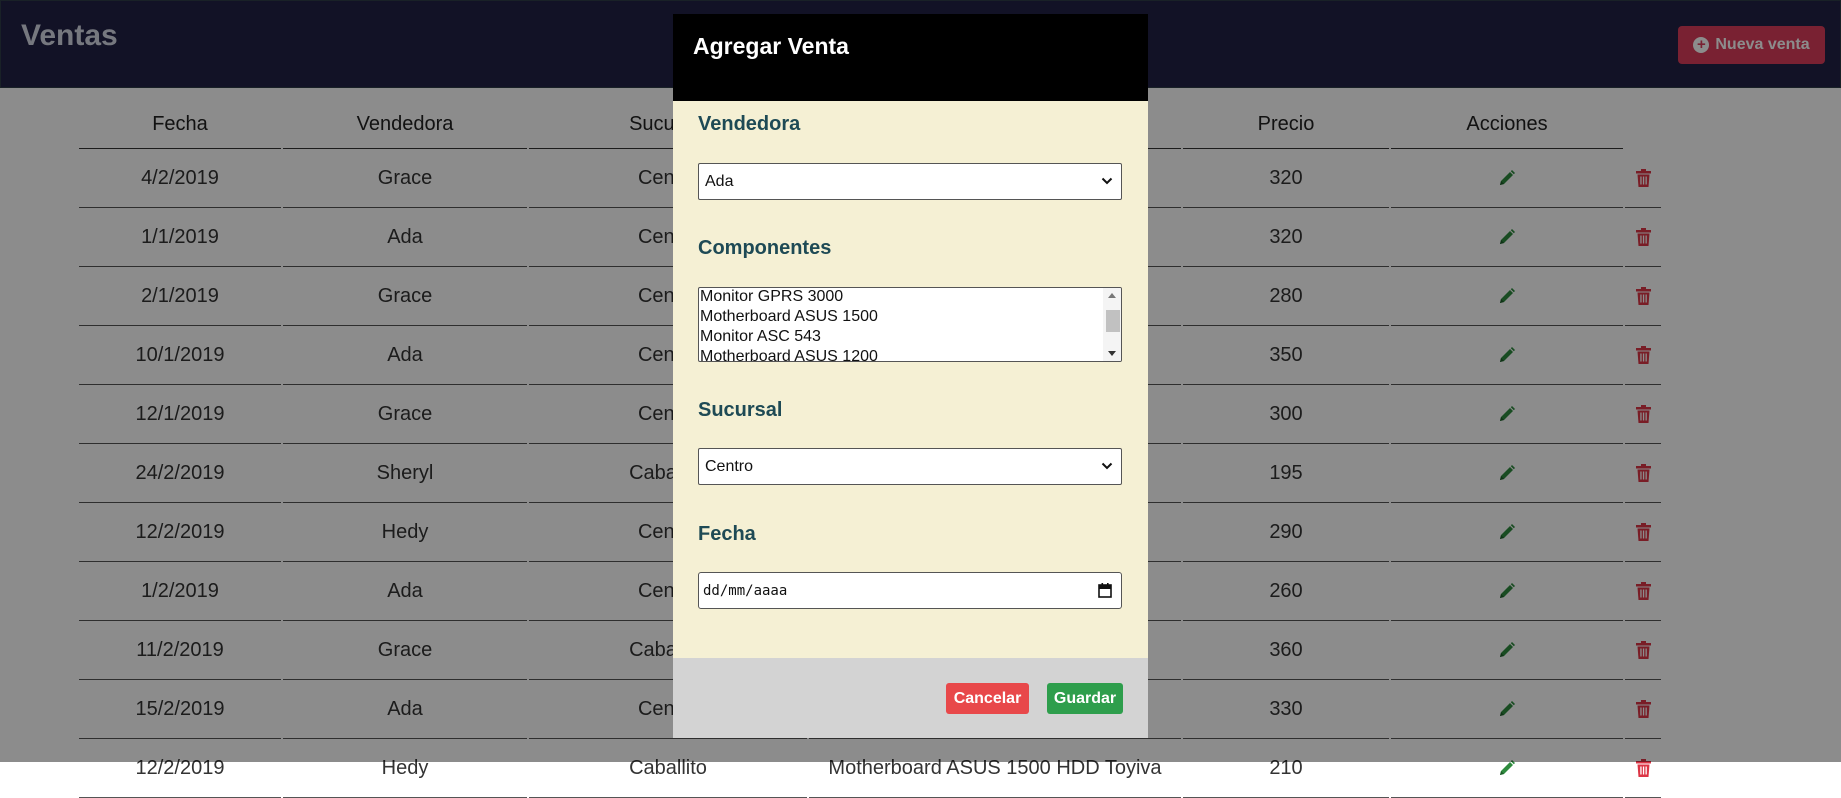 This screenshot has height=798, width=1841. I want to click on listbox-option: Monitor GPRS 3000, so click(901, 297).